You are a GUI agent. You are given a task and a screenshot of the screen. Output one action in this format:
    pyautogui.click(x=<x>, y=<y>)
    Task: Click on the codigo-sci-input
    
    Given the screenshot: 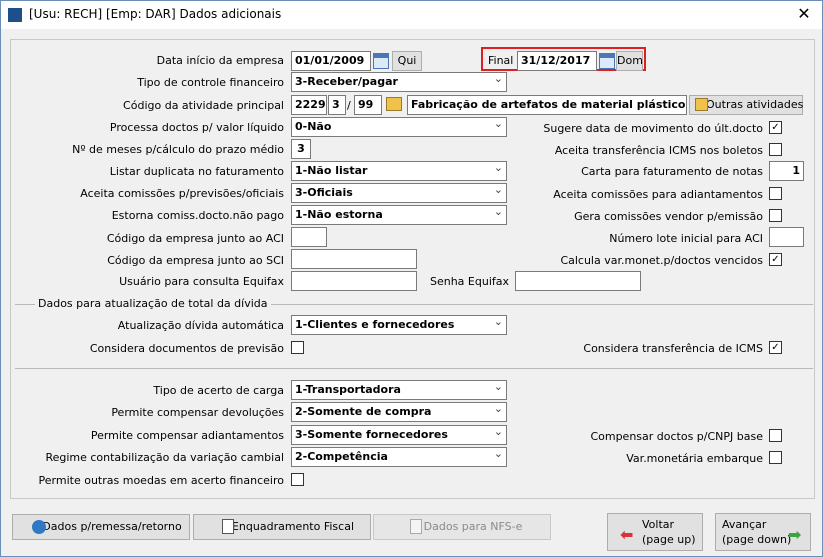 What is the action you would take?
    pyautogui.click(x=354, y=259)
    